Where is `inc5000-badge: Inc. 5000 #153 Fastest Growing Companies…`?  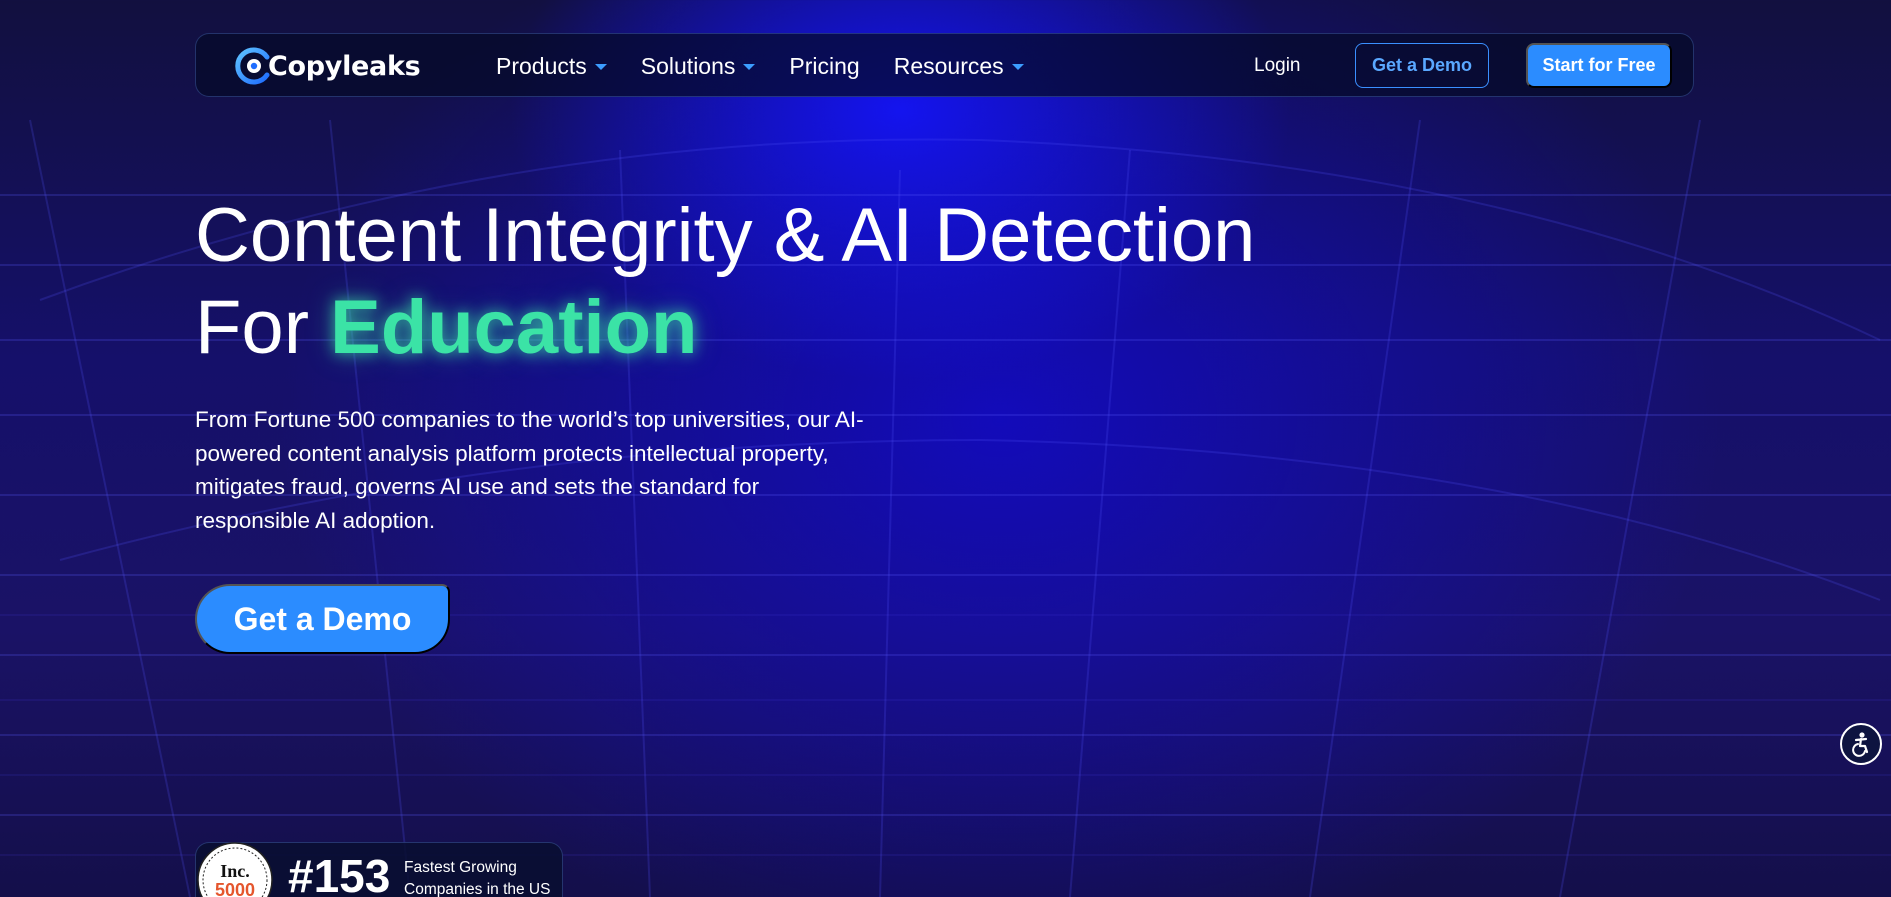
inc5000-badge: Inc. 5000 #153 Fastest Growing Companies… is located at coordinates (379, 869).